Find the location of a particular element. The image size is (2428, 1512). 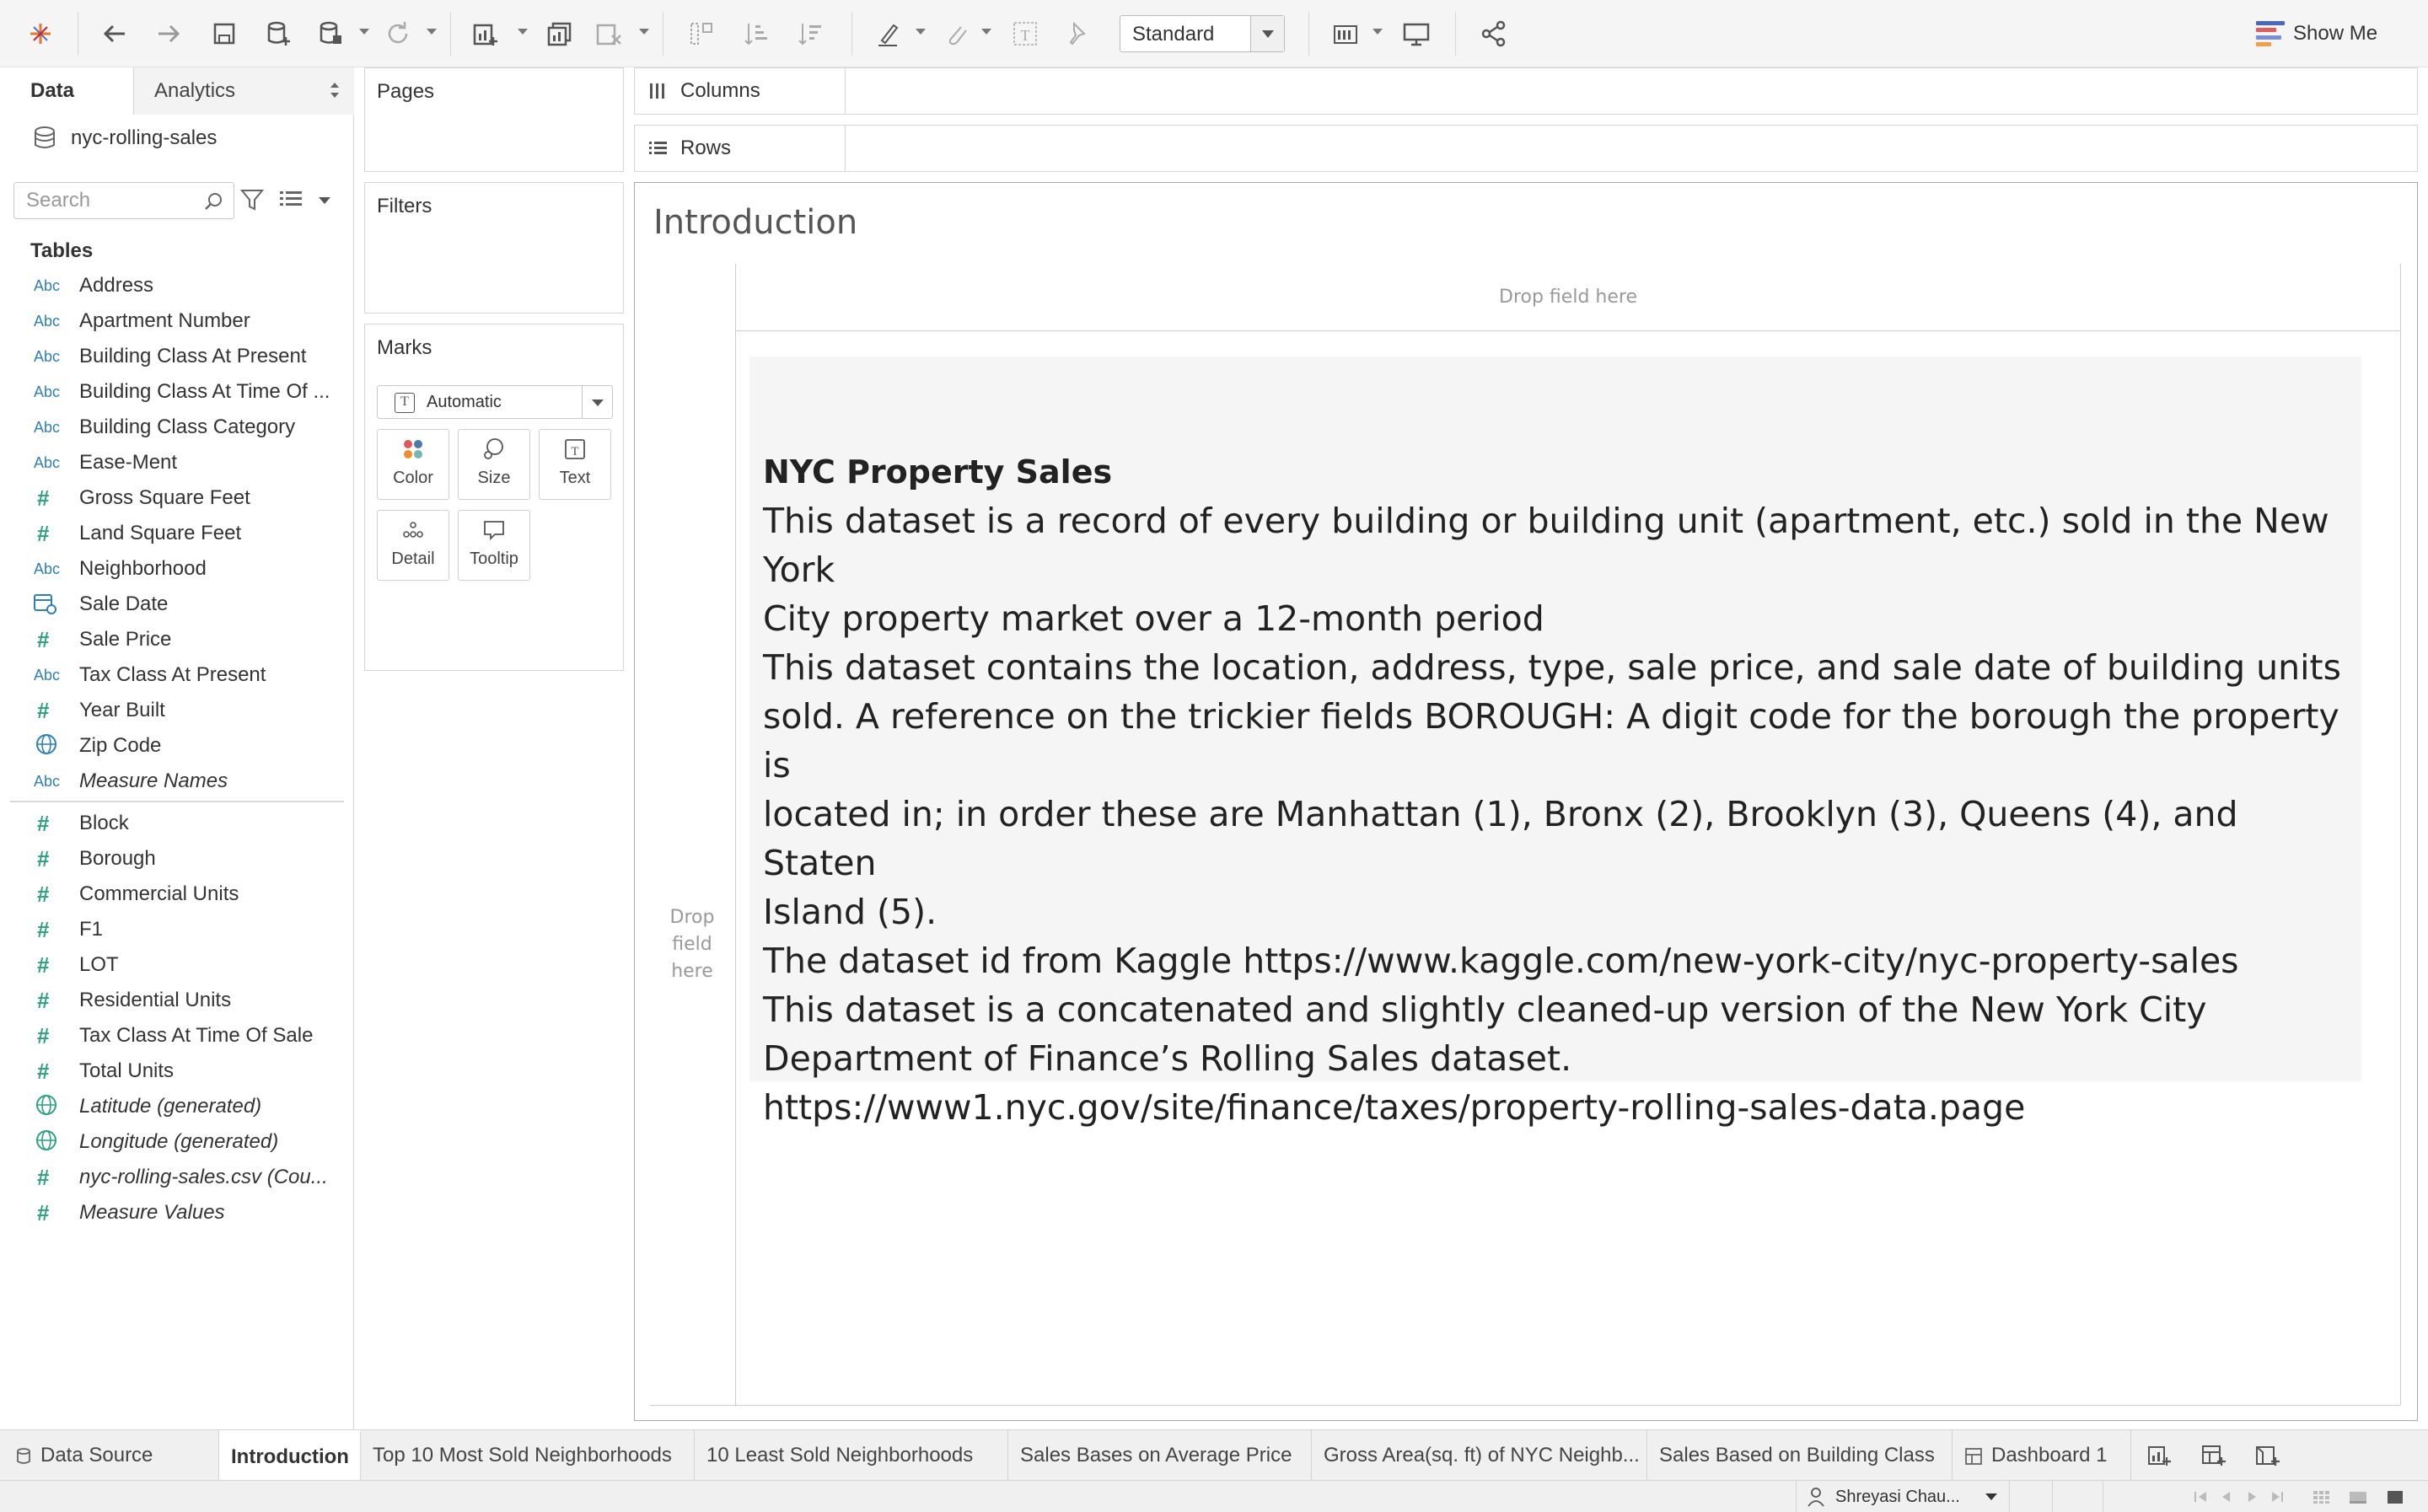

field-item: Abc Neighborhood is located at coordinates (177, 569).